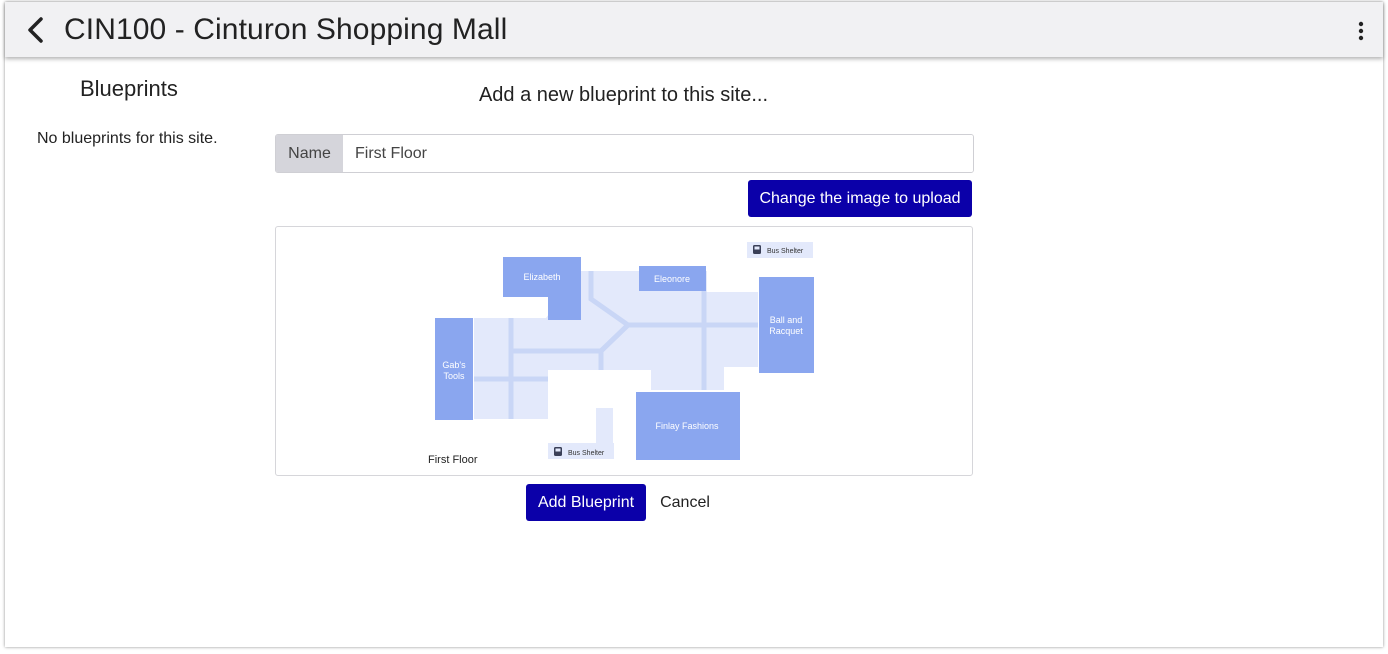 This screenshot has height=654, width=1388. I want to click on store-gabs-tools: Gab's Tools, so click(454, 369).